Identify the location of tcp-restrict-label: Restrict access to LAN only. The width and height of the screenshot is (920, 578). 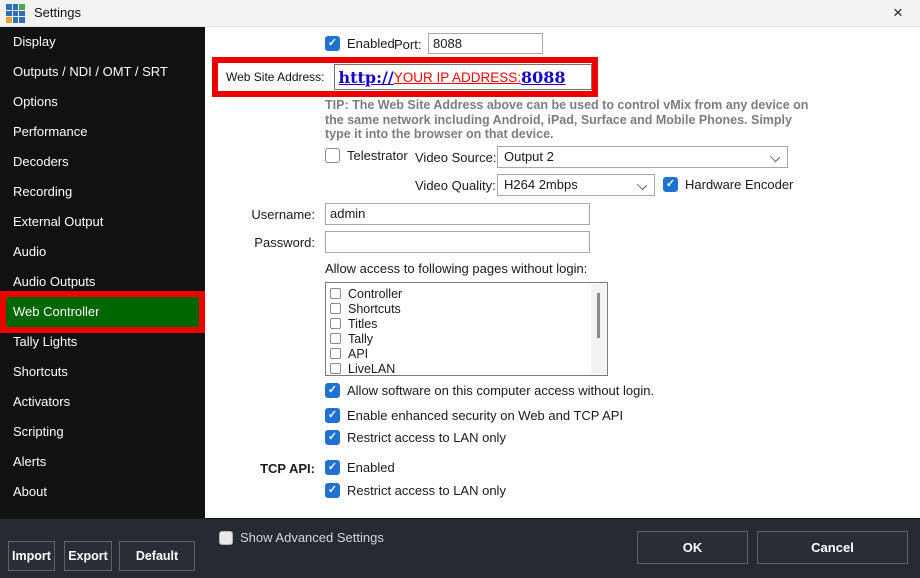
(426, 490).